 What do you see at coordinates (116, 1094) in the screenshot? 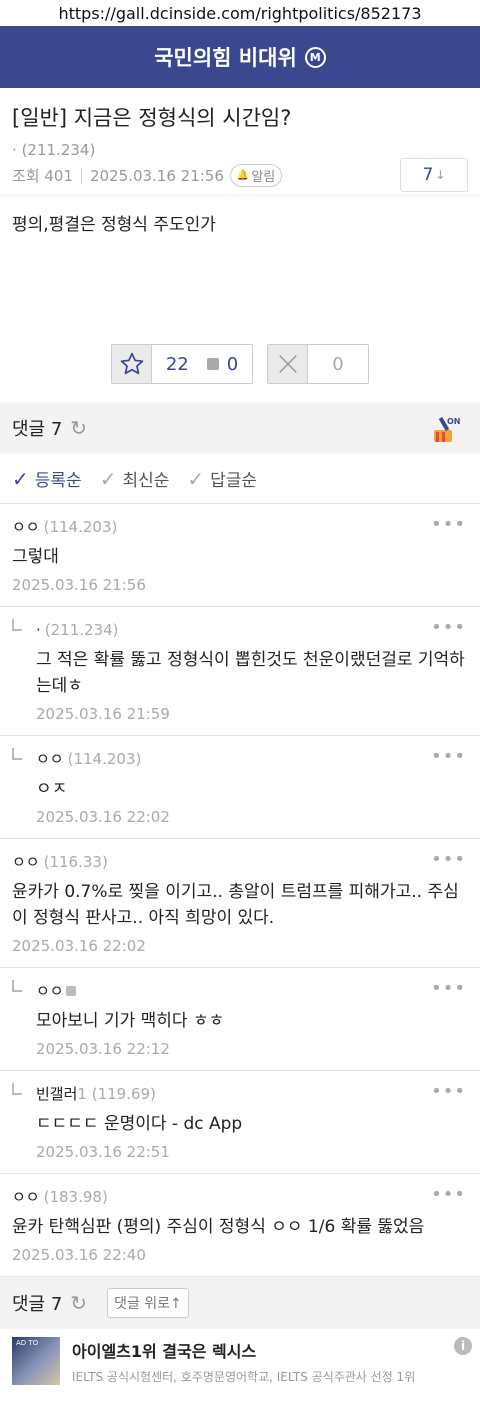
I see `comment-author-ip: 1 (119.69)` at bounding box center [116, 1094].